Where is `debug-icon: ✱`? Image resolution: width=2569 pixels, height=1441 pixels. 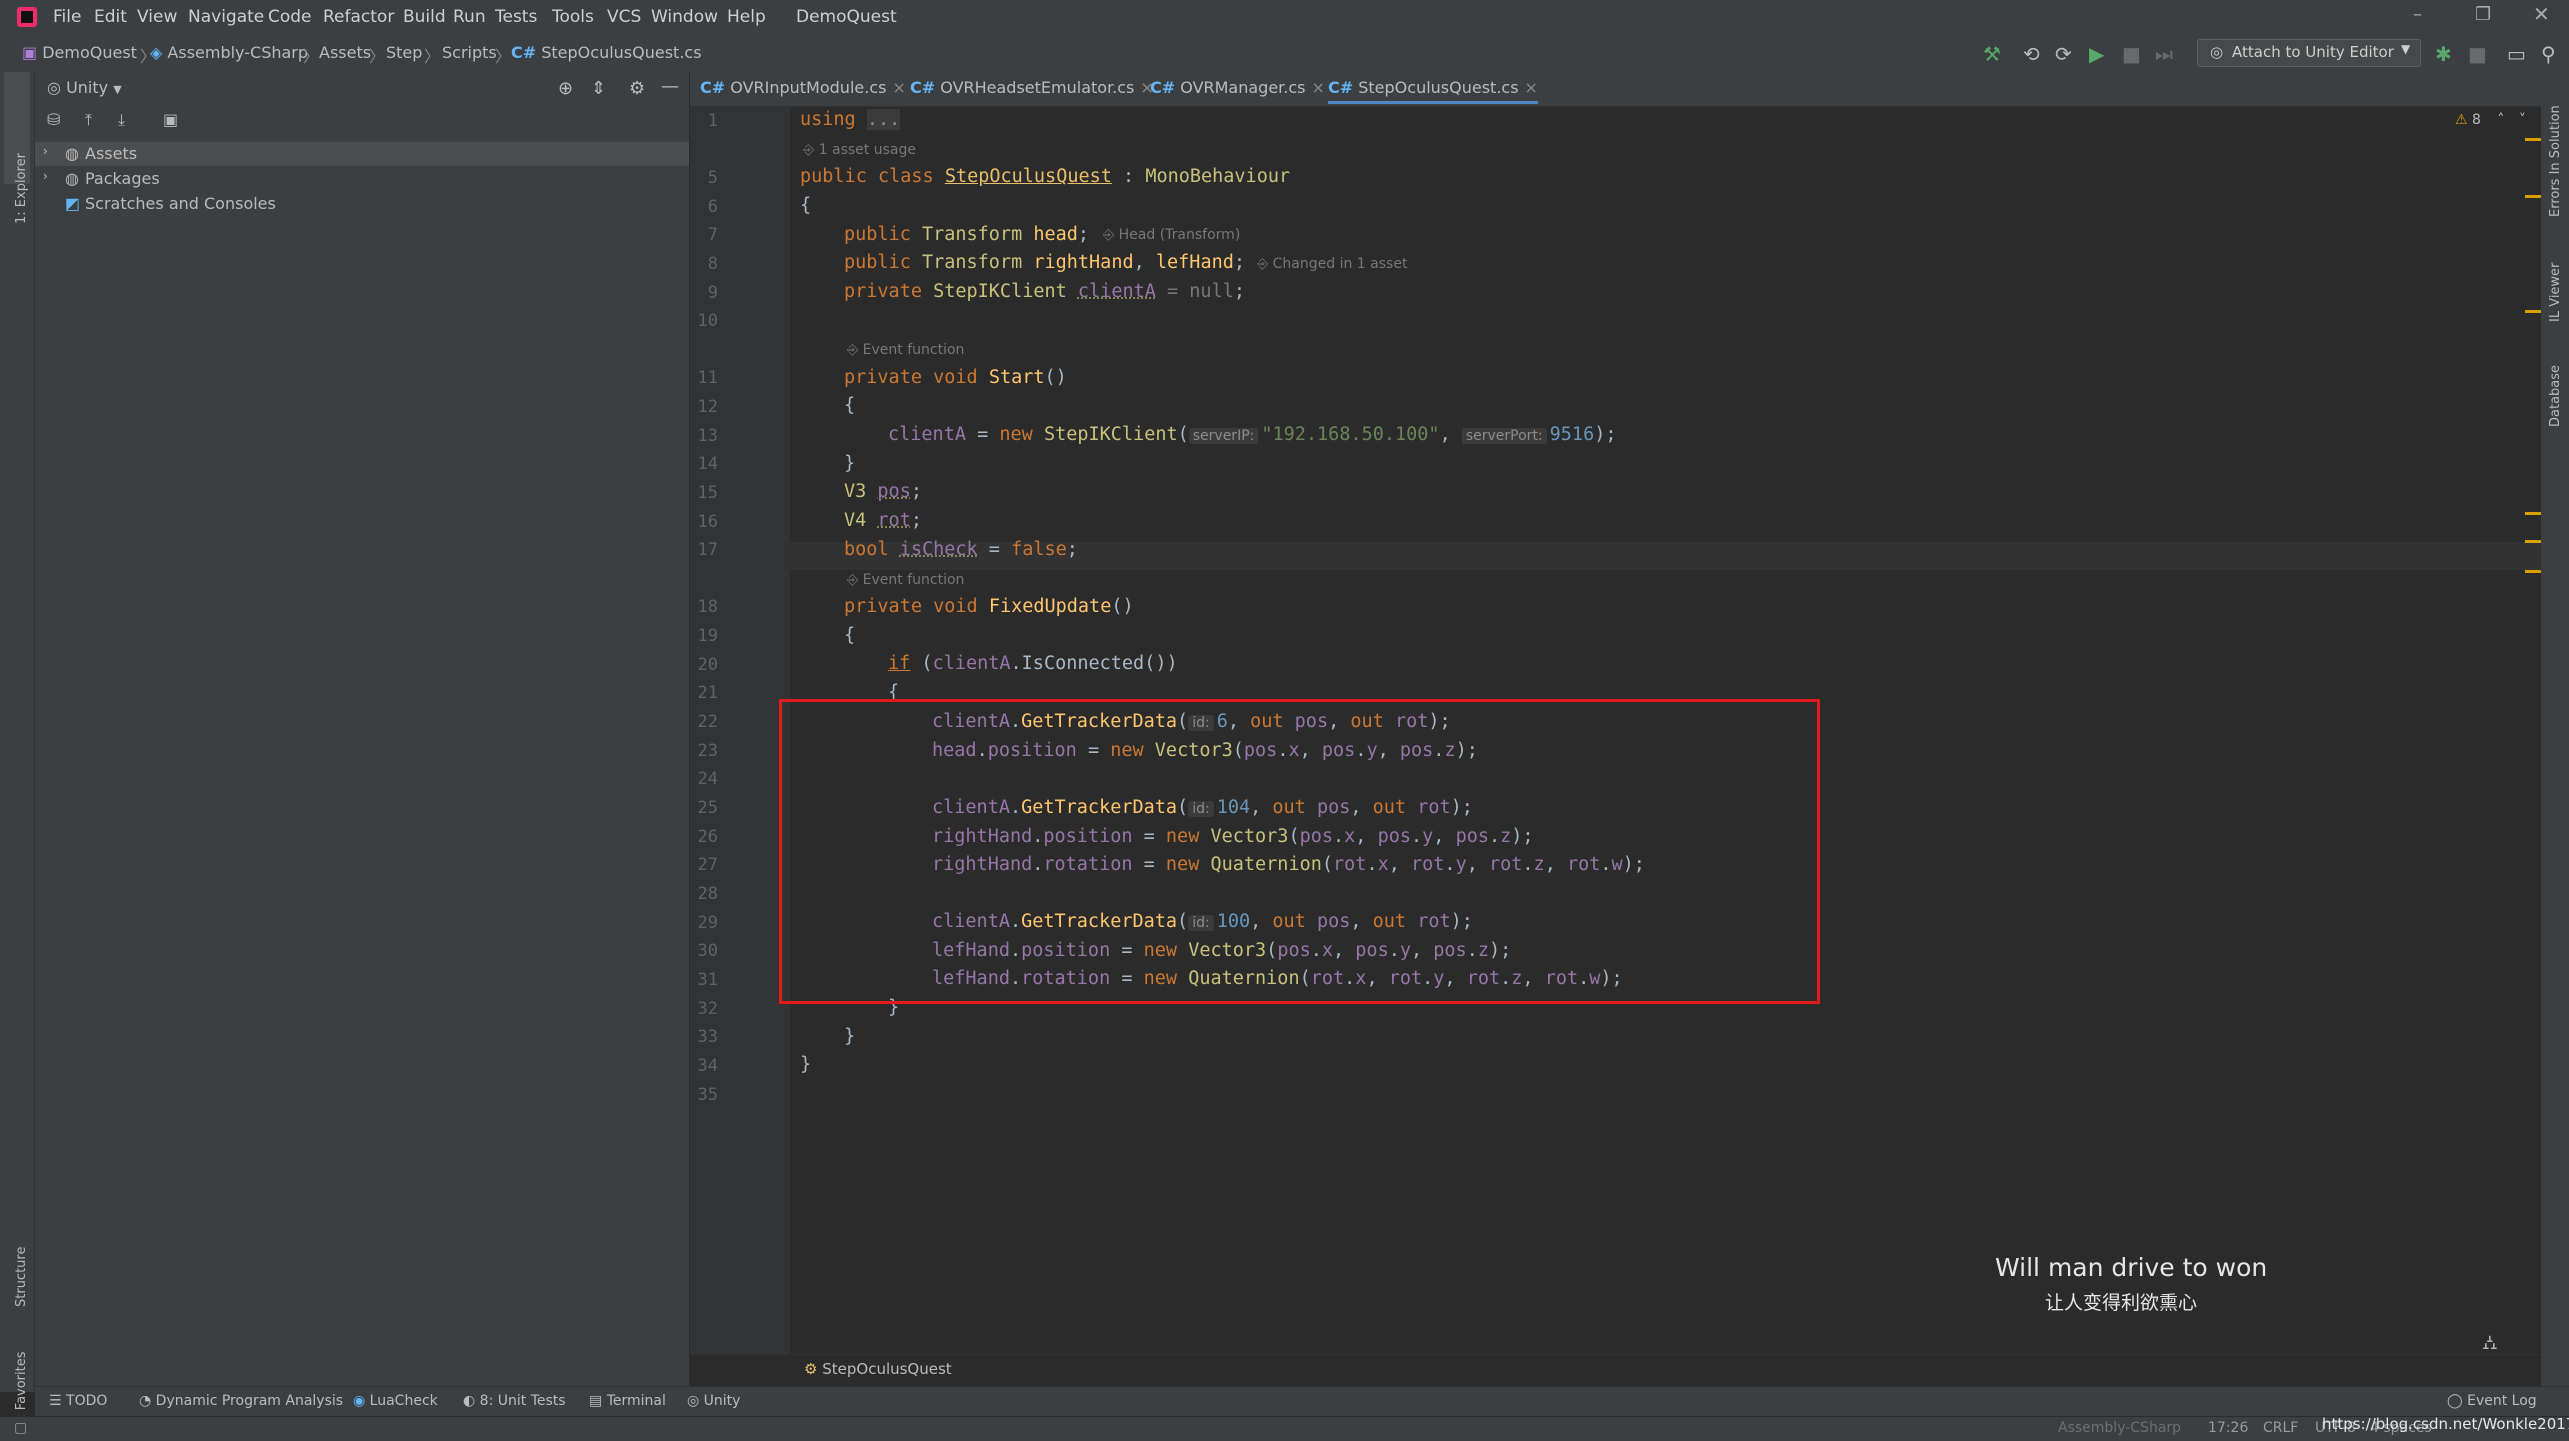
debug-icon: ✱ is located at coordinates (2443, 54).